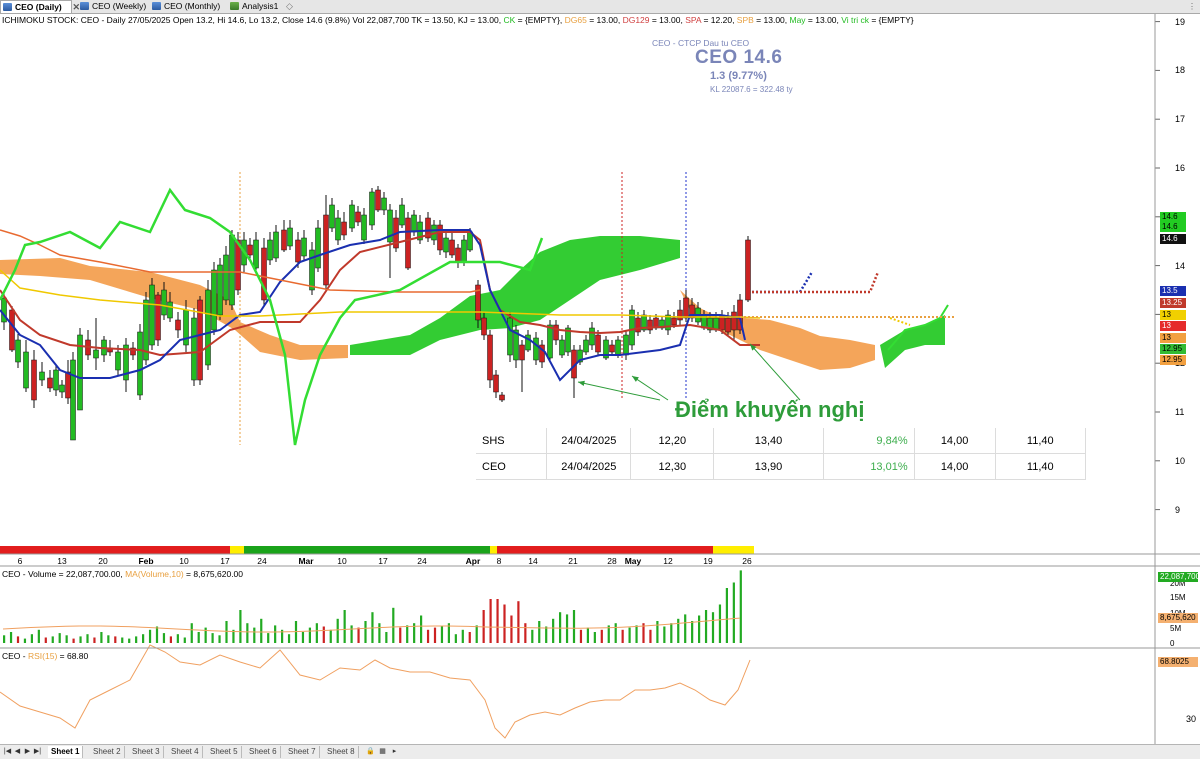 The image size is (1200, 759). Describe the element at coordinates (869, 466) in the screenshot. I see `cell-pct: 13,01%` at that location.